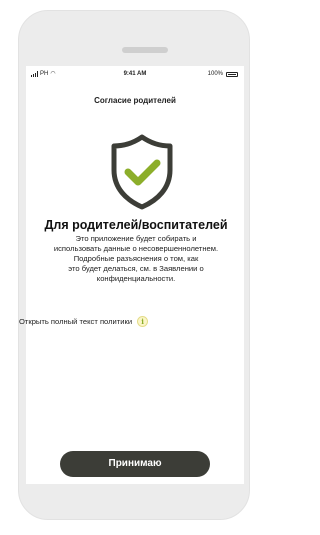 The height and width of the screenshot is (535, 320). I want to click on phone-speaker, so click(145, 50).